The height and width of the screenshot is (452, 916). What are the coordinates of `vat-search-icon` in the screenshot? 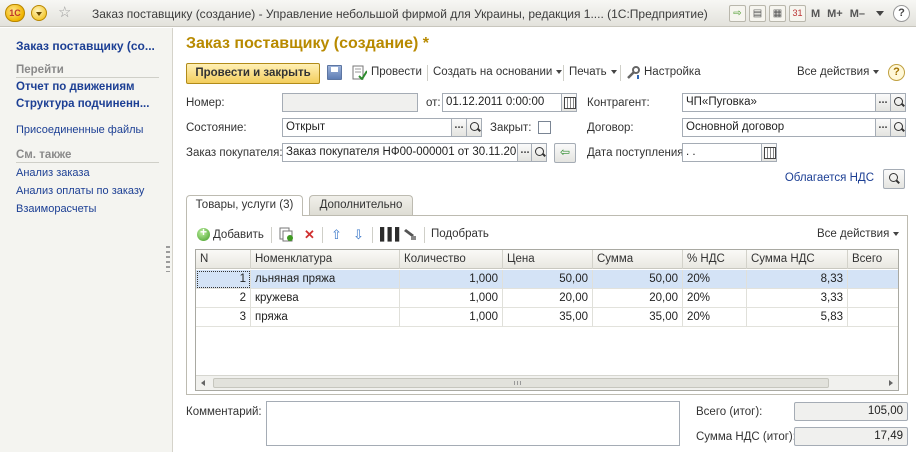 It's located at (894, 179).